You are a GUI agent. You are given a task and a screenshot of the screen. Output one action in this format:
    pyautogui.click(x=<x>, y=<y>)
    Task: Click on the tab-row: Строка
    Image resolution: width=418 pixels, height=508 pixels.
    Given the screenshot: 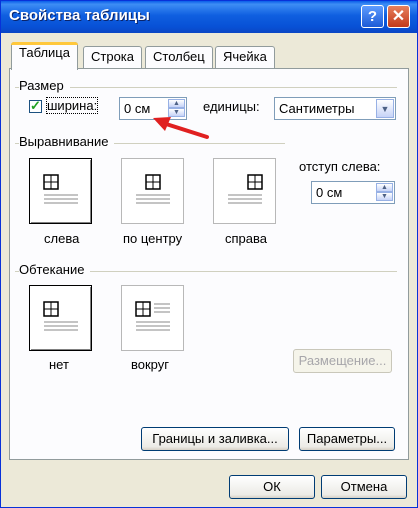 What is the action you would take?
    pyautogui.click(x=113, y=57)
    